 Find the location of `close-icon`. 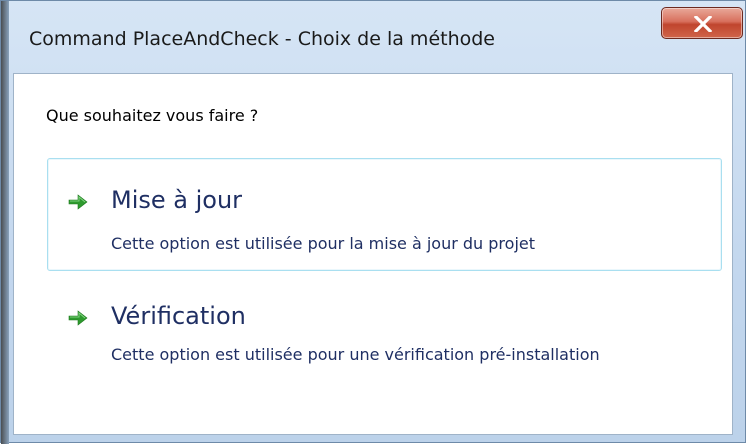

close-icon is located at coordinates (703, 24).